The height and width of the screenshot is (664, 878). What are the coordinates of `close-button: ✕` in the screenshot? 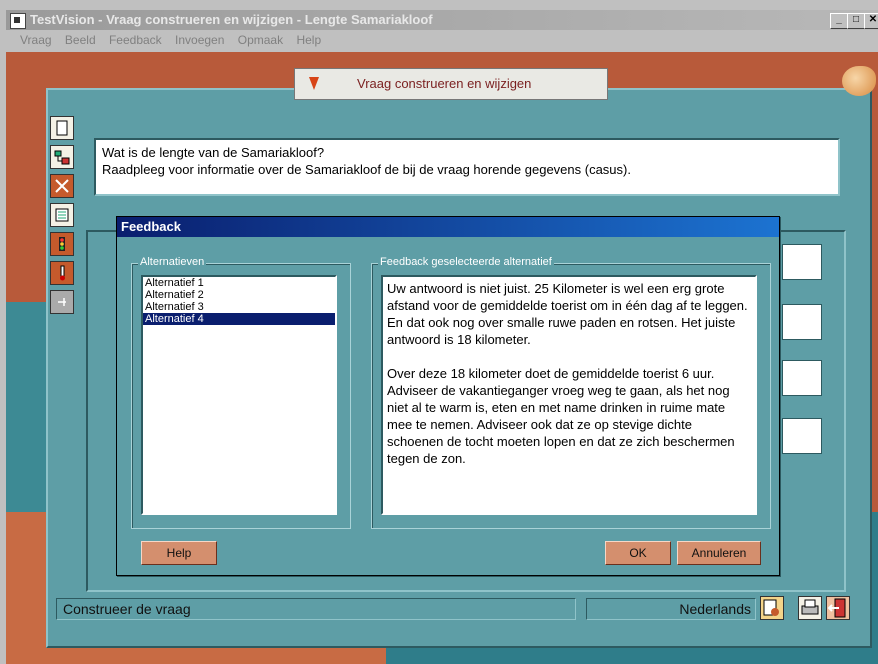 It's located at (871, 21).